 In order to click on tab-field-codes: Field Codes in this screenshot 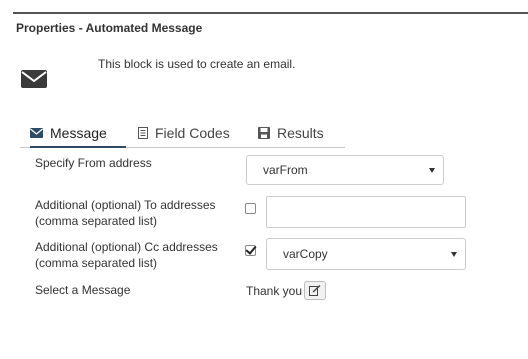, I will do `click(198, 133)`.